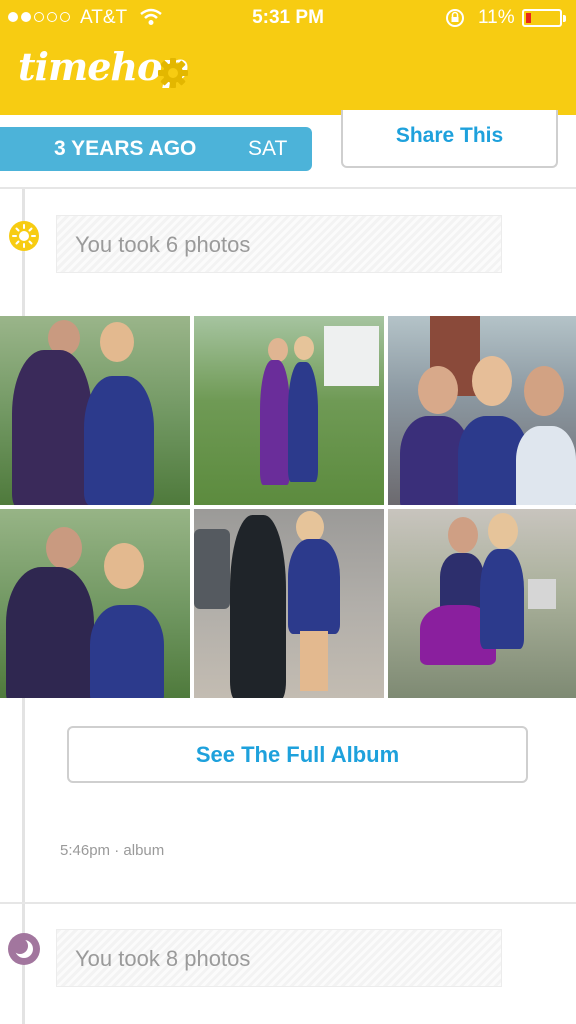  I want to click on see-full-album-button: See The Full Album, so click(297, 754).